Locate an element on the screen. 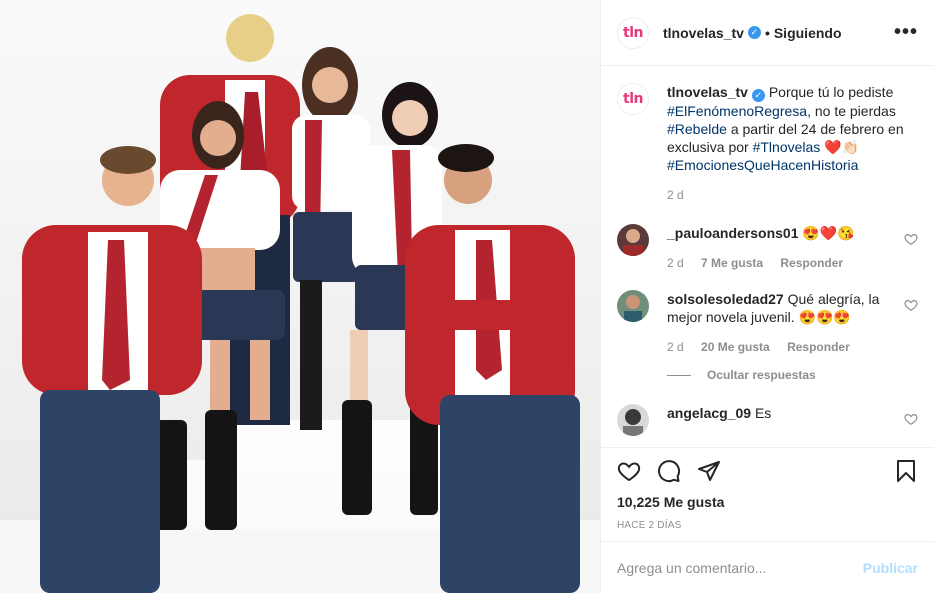 This screenshot has height=593, width=934. add-comment-bar: Publicar is located at coordinates (767, 567).